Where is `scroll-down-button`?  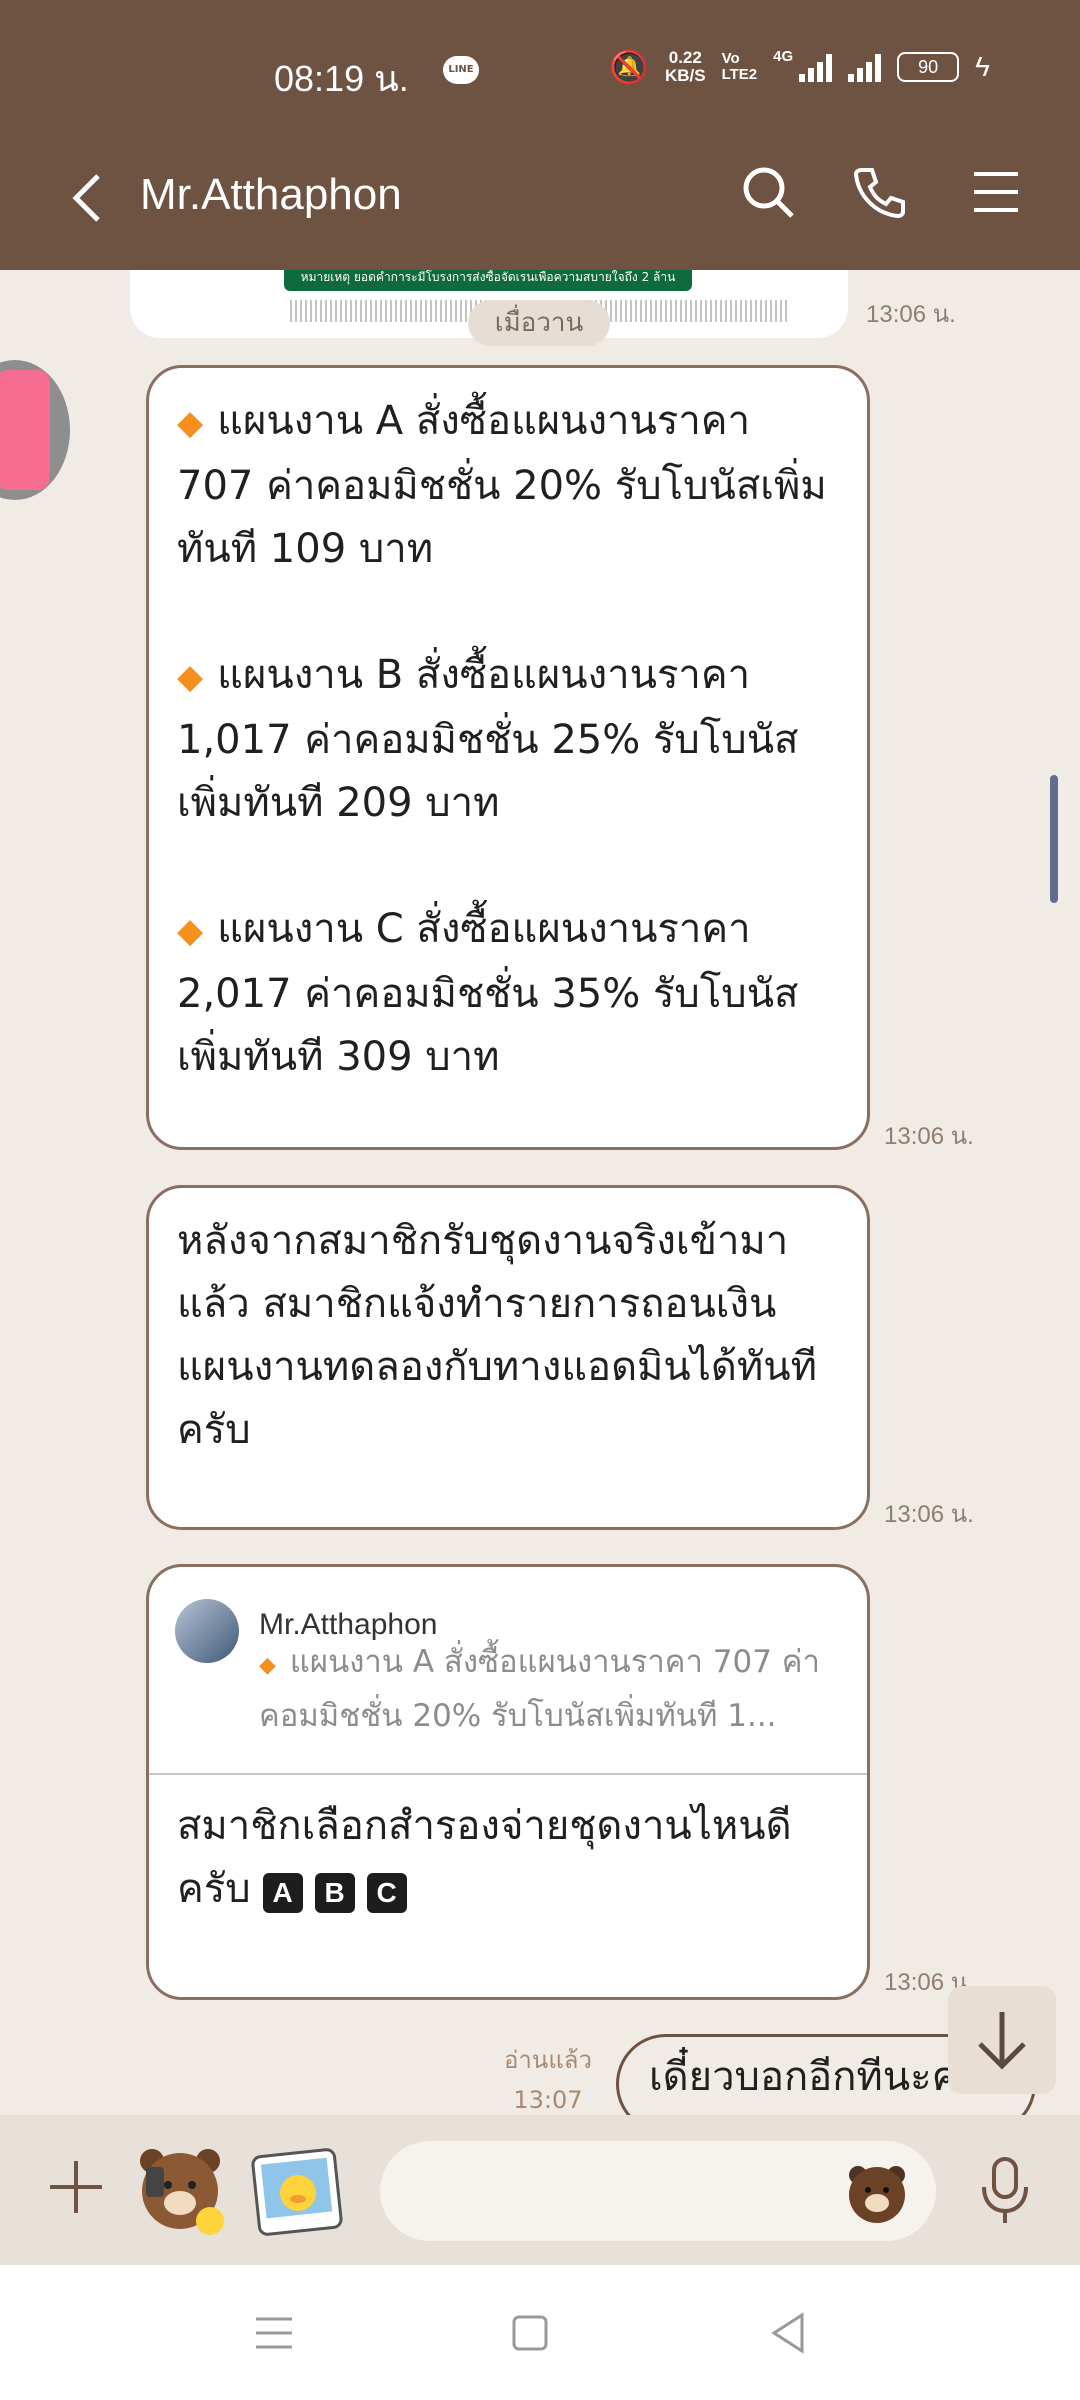
scroll-down-button is located at coordinates (1002, 2040).